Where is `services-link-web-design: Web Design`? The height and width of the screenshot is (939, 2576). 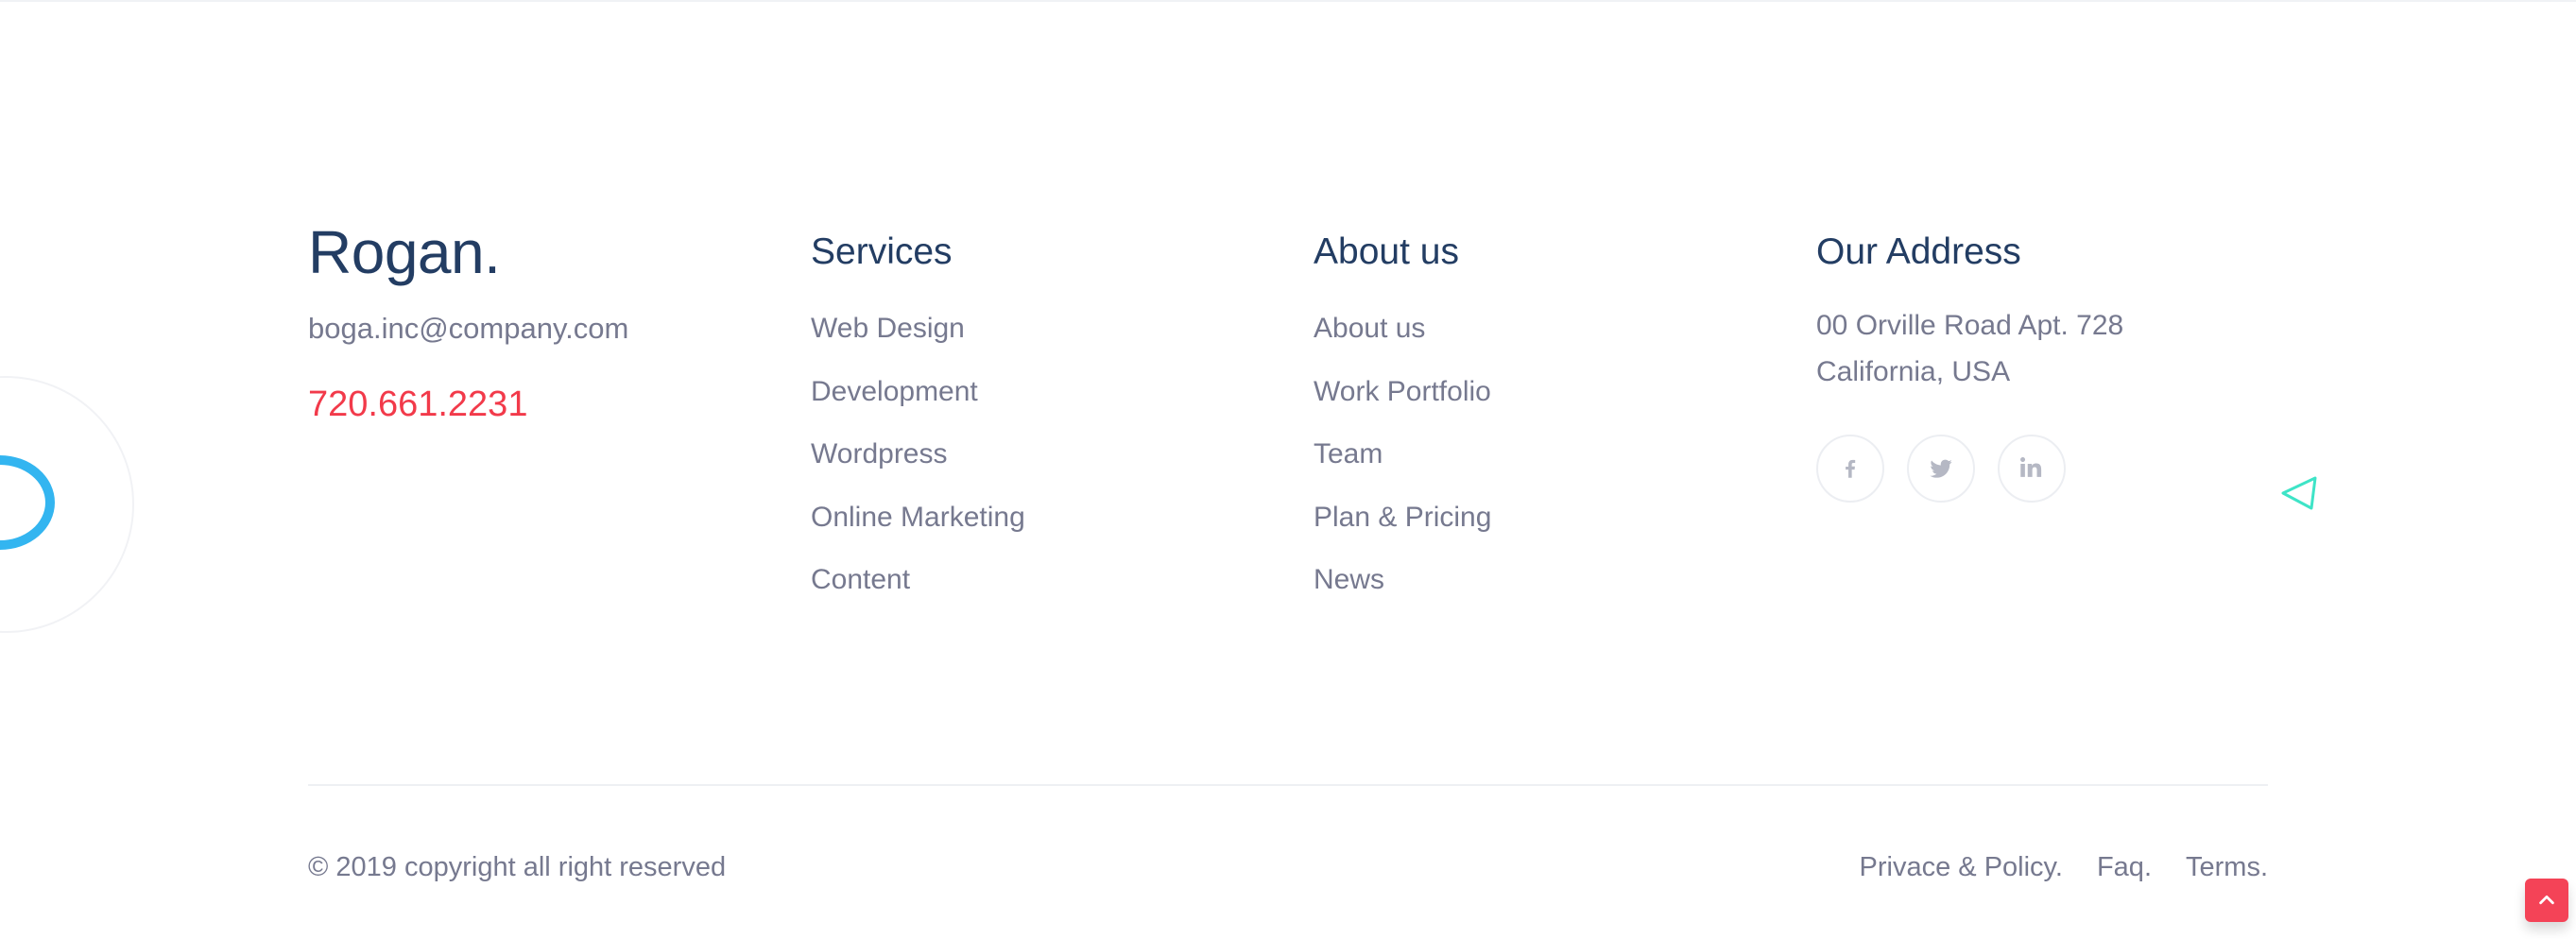 services-link-web-design: Web Design is located at coordinates (888, 328).